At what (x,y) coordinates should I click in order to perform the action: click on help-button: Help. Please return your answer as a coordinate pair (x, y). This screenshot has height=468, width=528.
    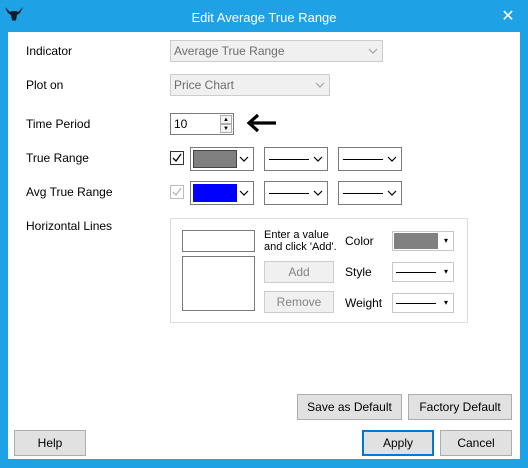
    Looking at the image, I should click on (50, 443).